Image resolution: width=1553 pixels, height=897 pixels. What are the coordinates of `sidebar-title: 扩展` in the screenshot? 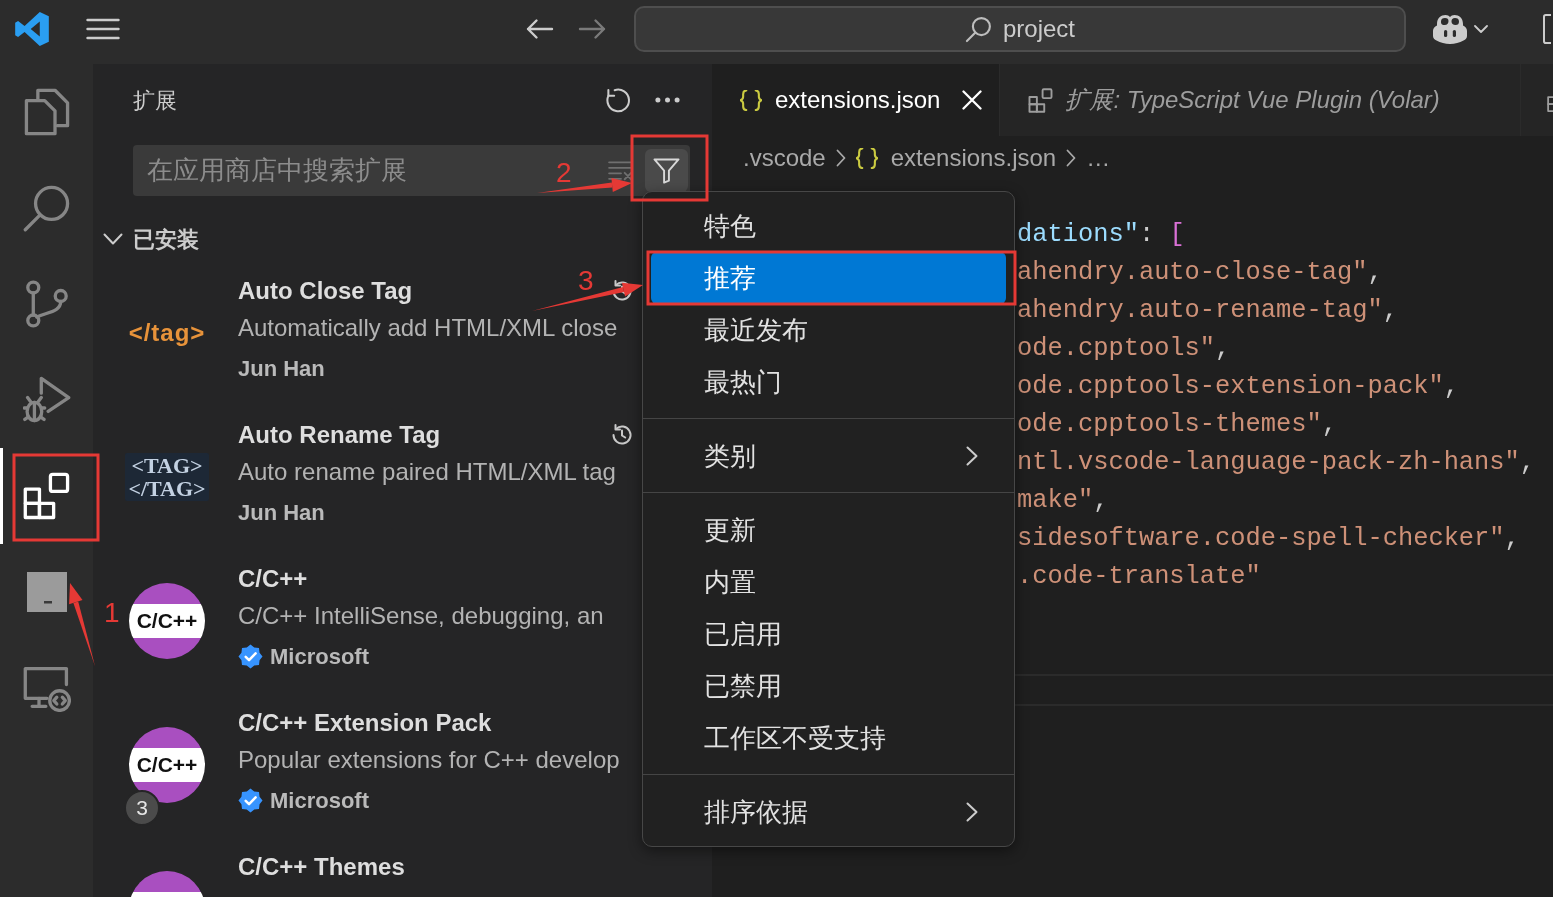 It's located at (155, 100).